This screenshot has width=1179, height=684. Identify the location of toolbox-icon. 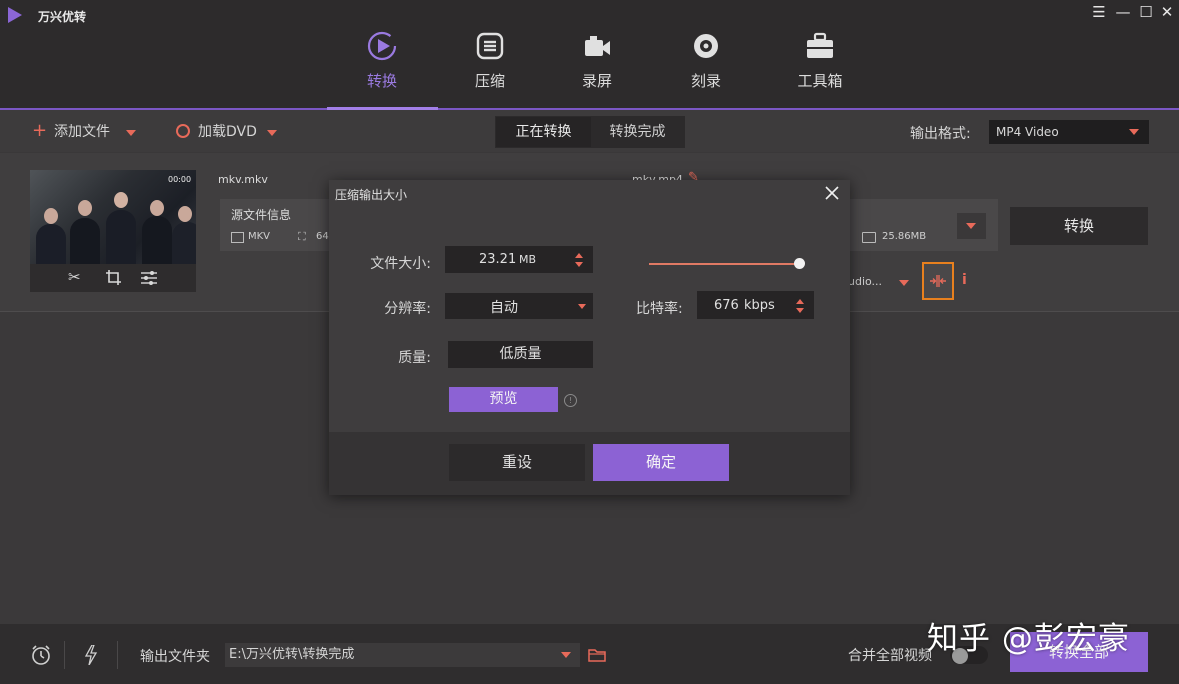
(820, 46).